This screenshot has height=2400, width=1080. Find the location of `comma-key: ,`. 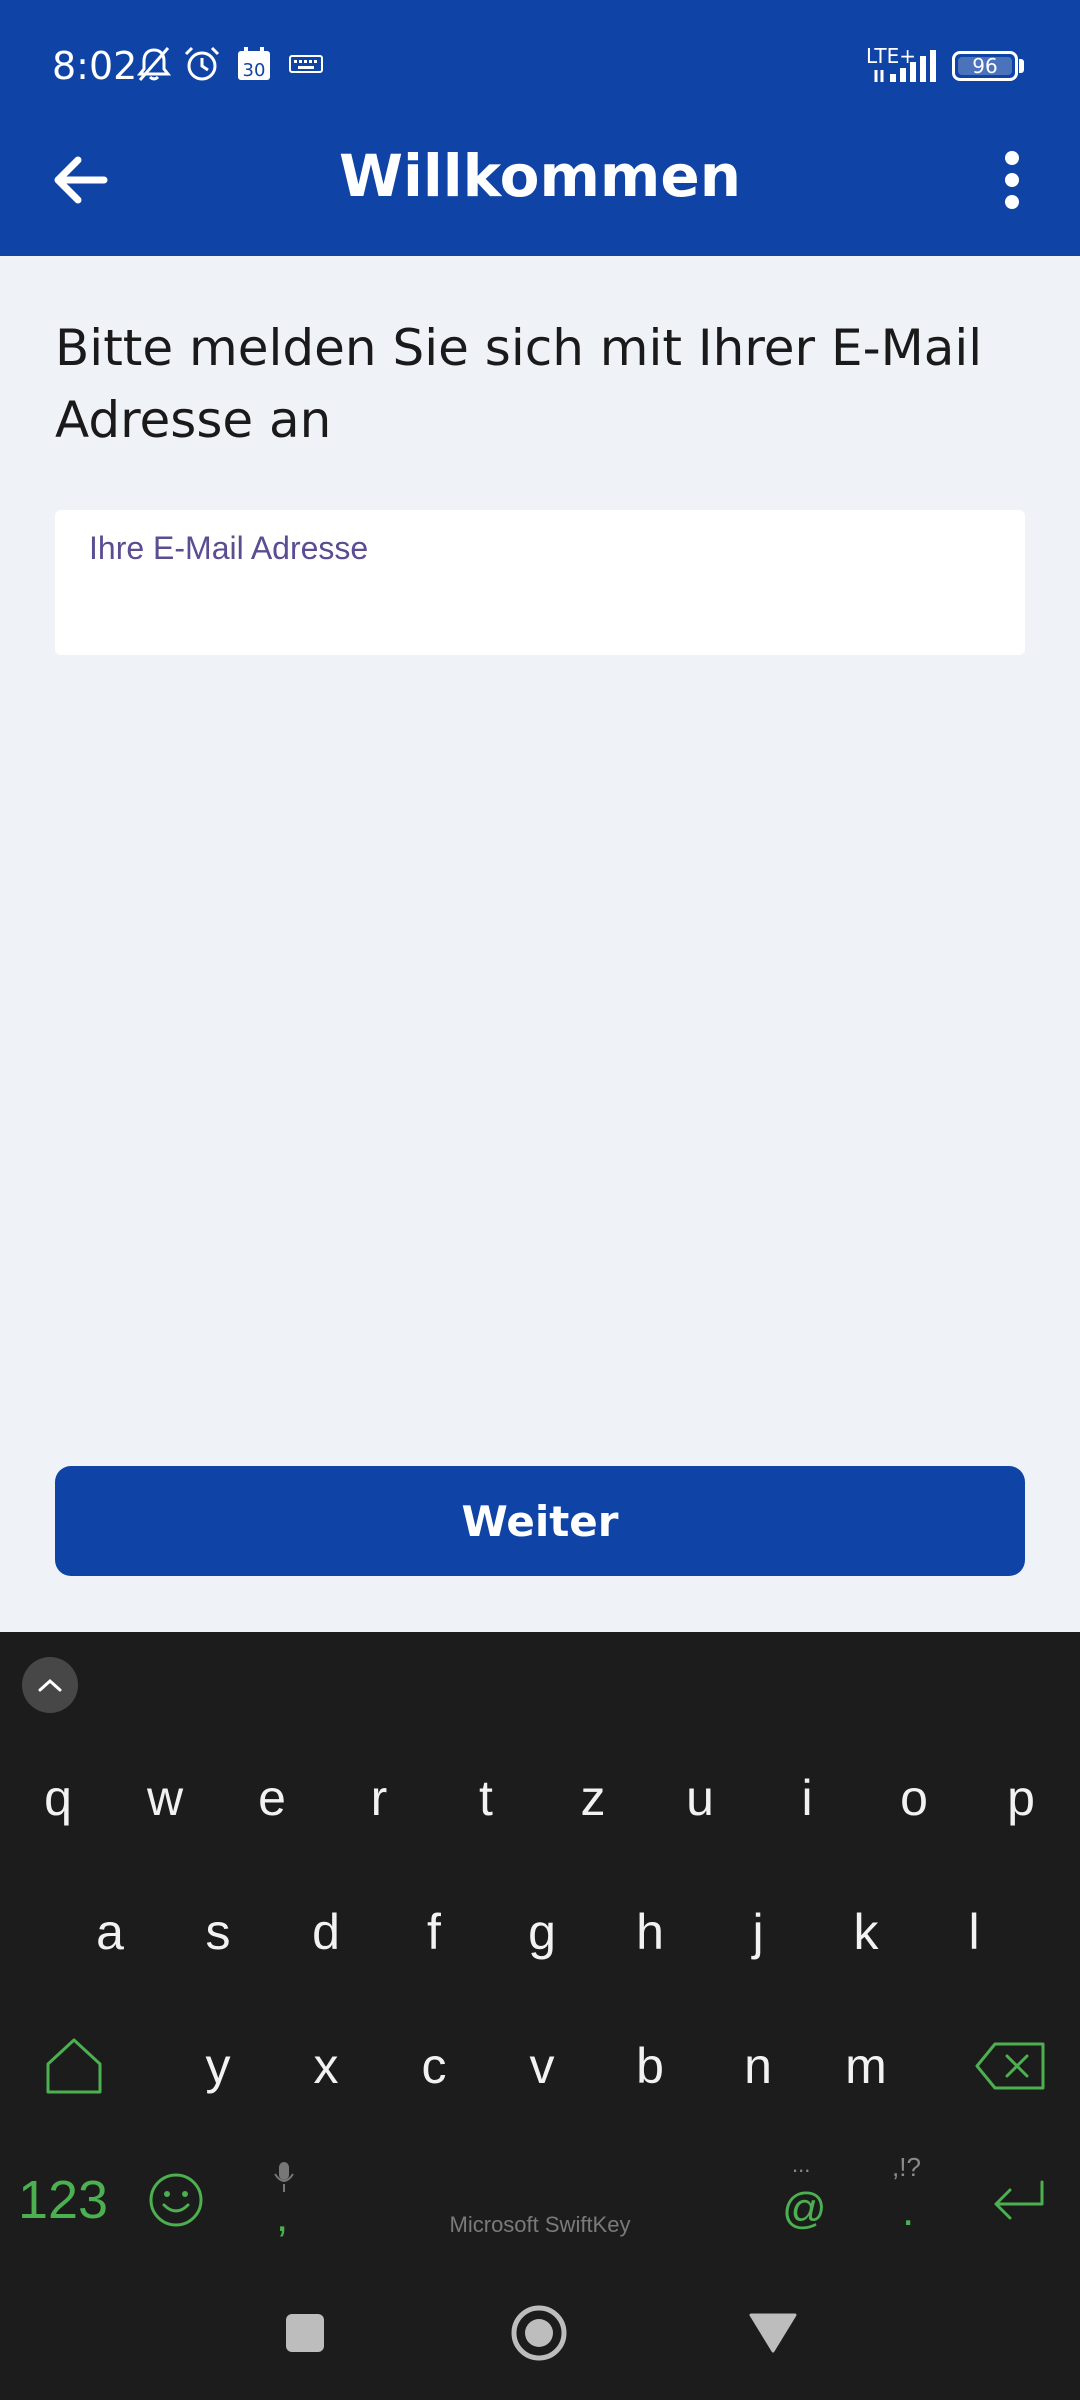

comma-key: , is located at coordinates (284, 2200).